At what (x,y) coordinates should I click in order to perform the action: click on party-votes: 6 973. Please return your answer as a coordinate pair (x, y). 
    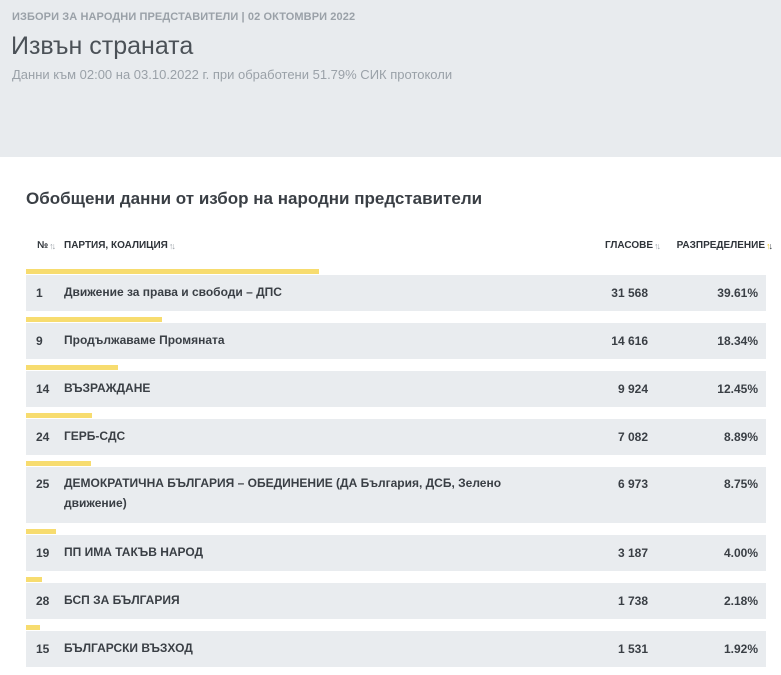
    Looking at the image, I should click on (632, 484).